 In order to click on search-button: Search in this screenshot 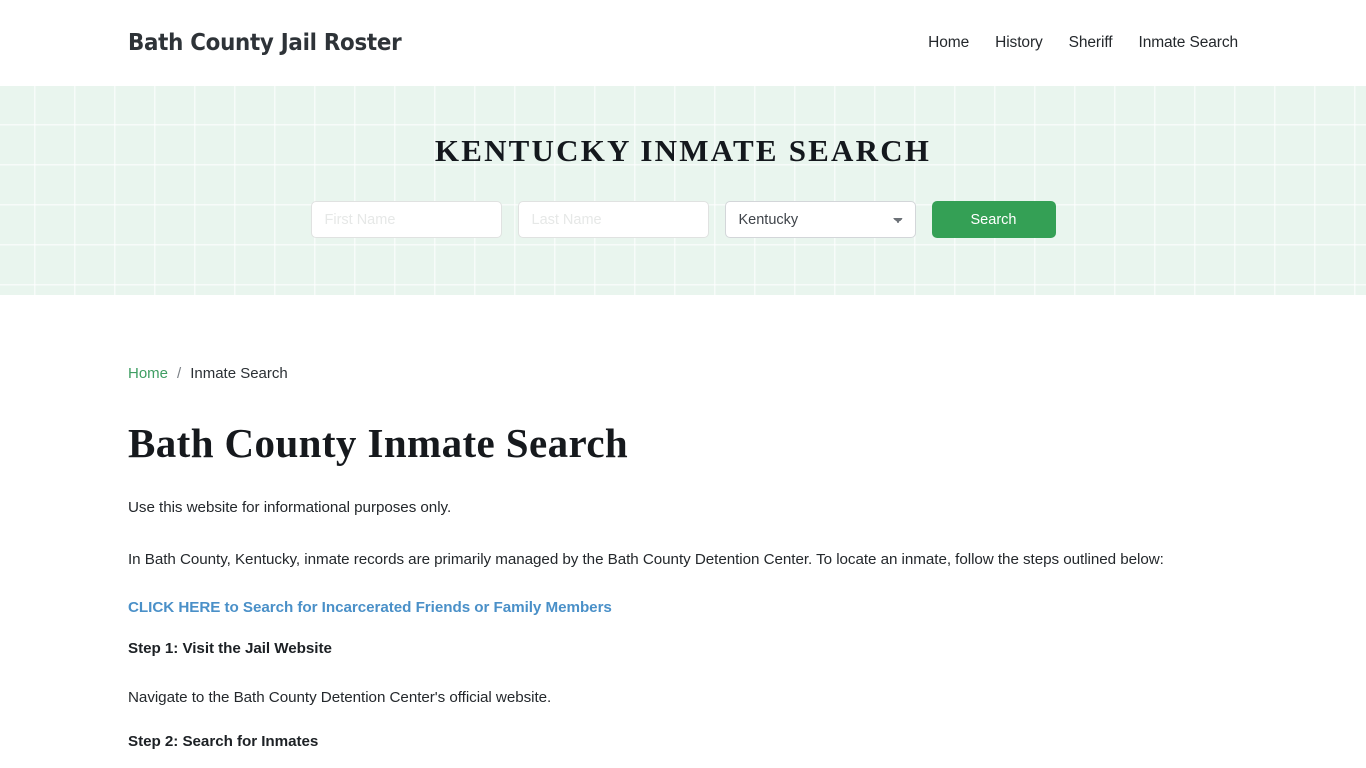, I will do `click(993, 219)`.